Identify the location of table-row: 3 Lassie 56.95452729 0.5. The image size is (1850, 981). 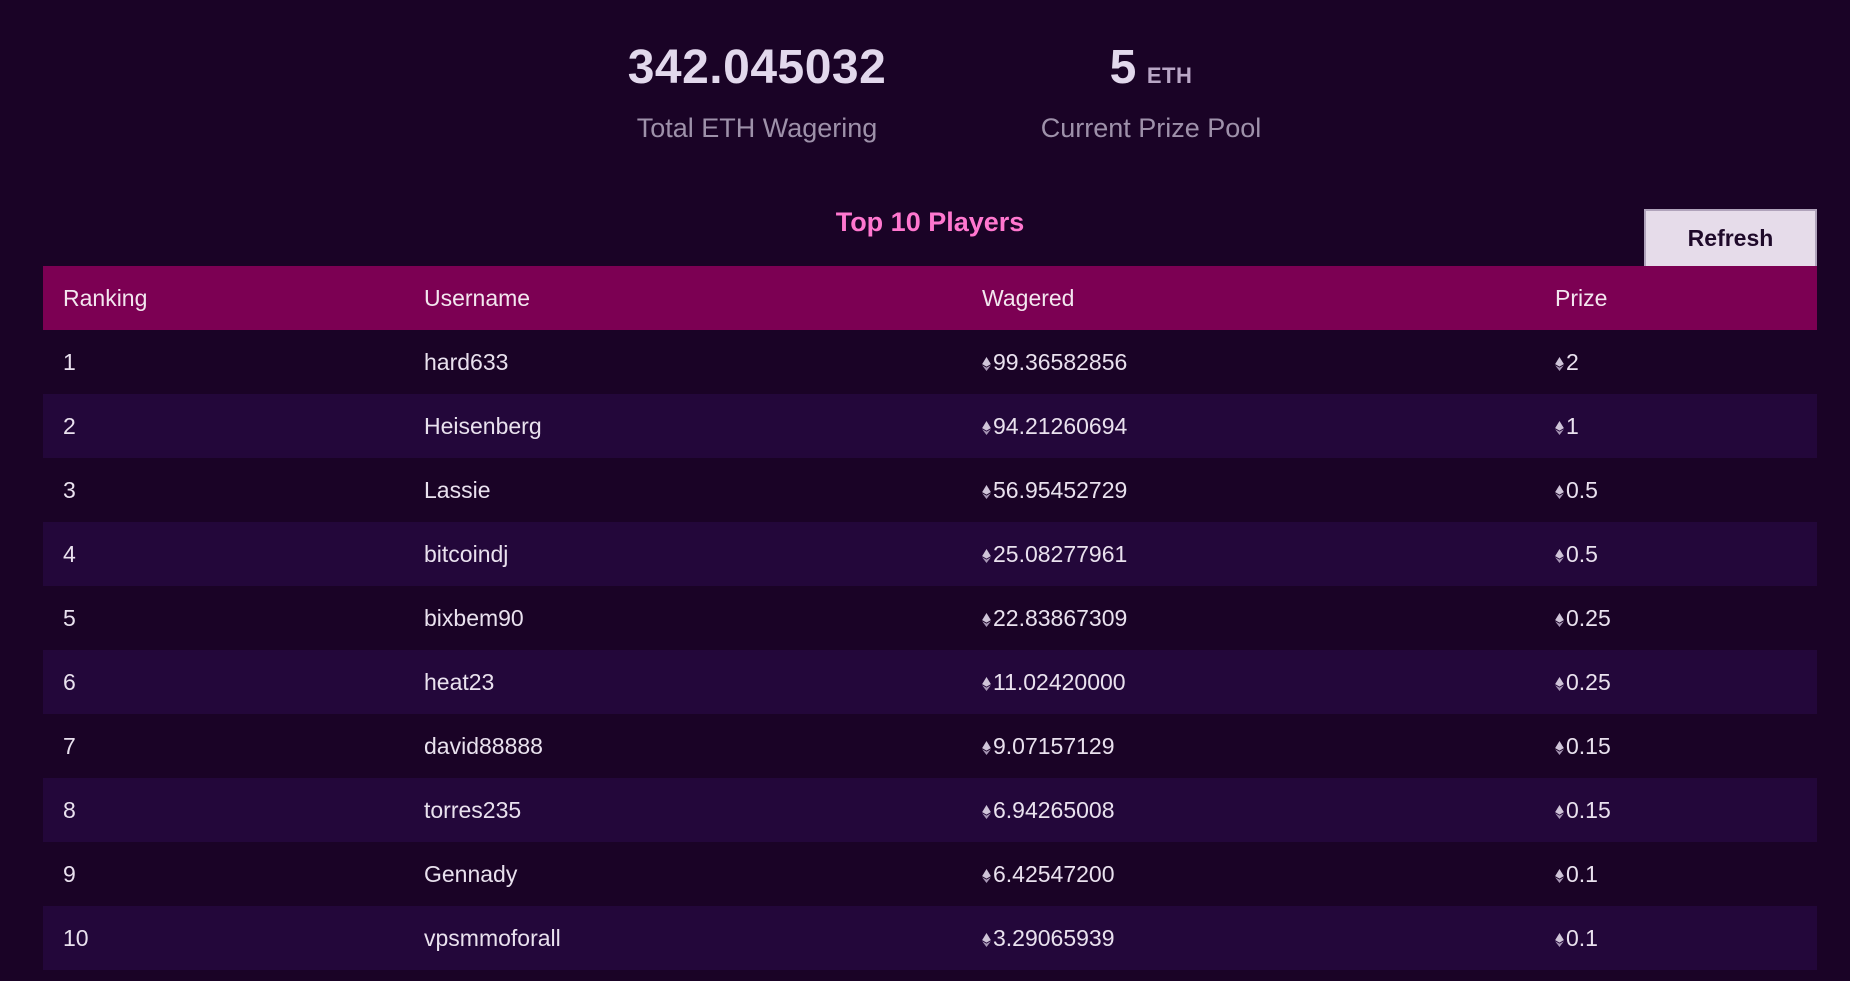
(930, 490).